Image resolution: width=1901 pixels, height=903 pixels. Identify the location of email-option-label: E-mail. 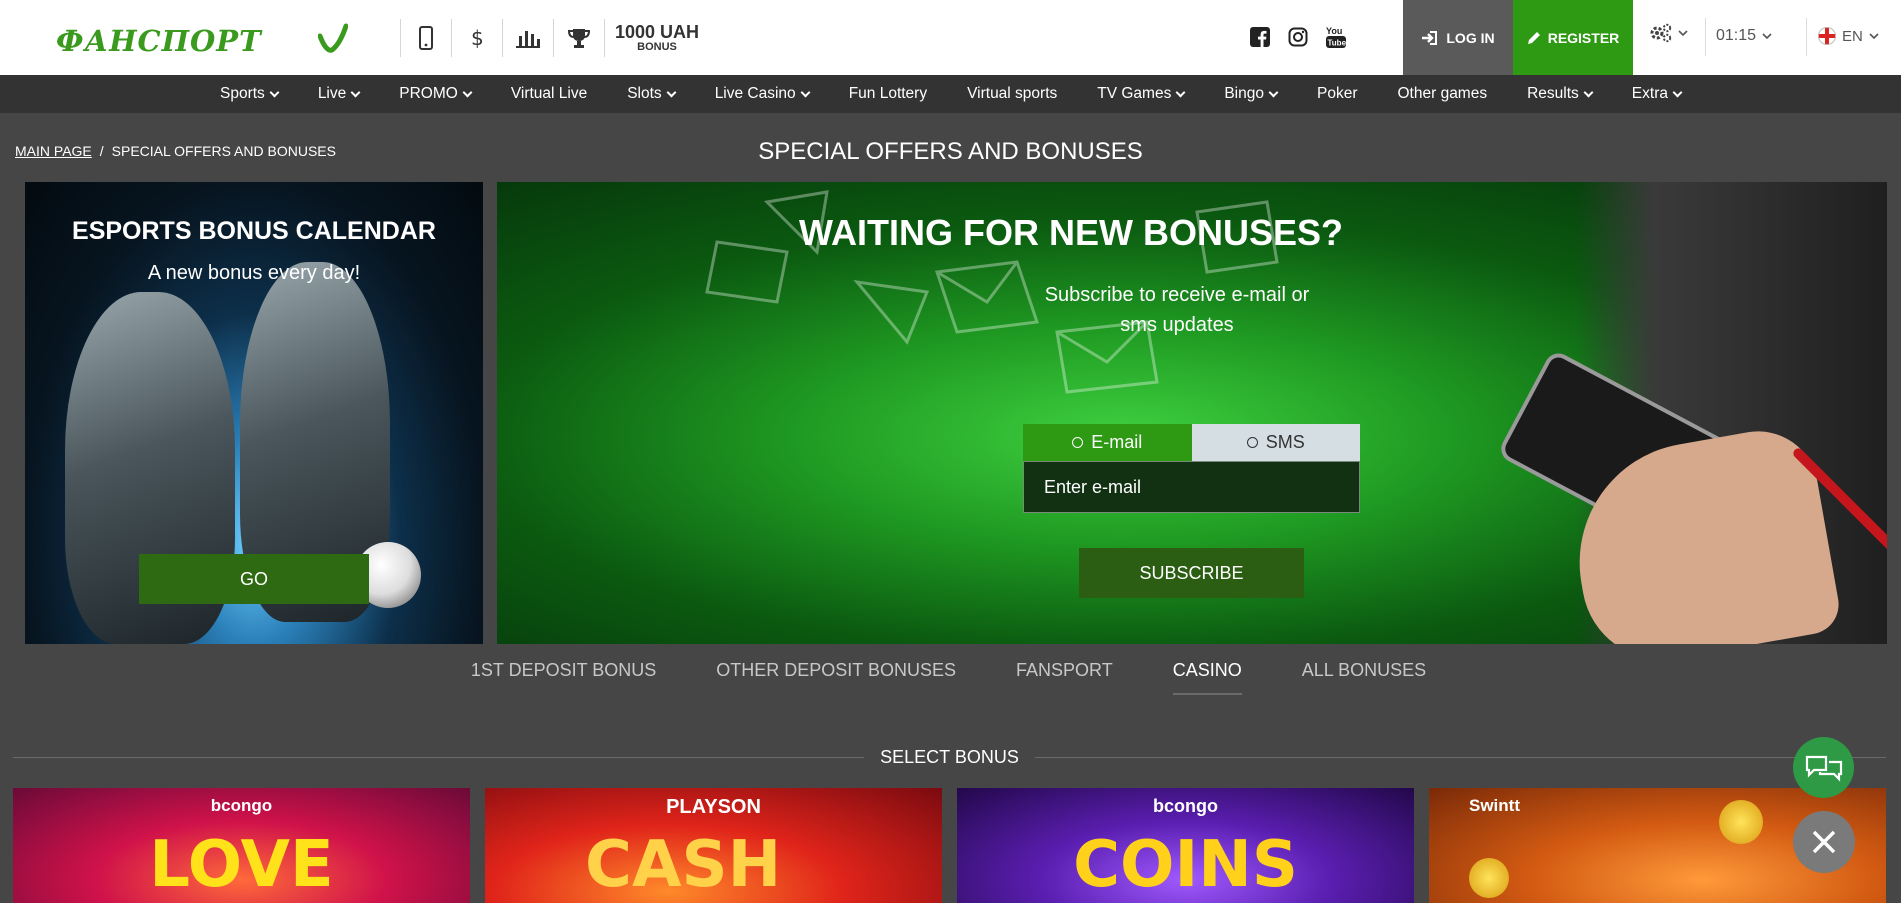
(1117, 442).